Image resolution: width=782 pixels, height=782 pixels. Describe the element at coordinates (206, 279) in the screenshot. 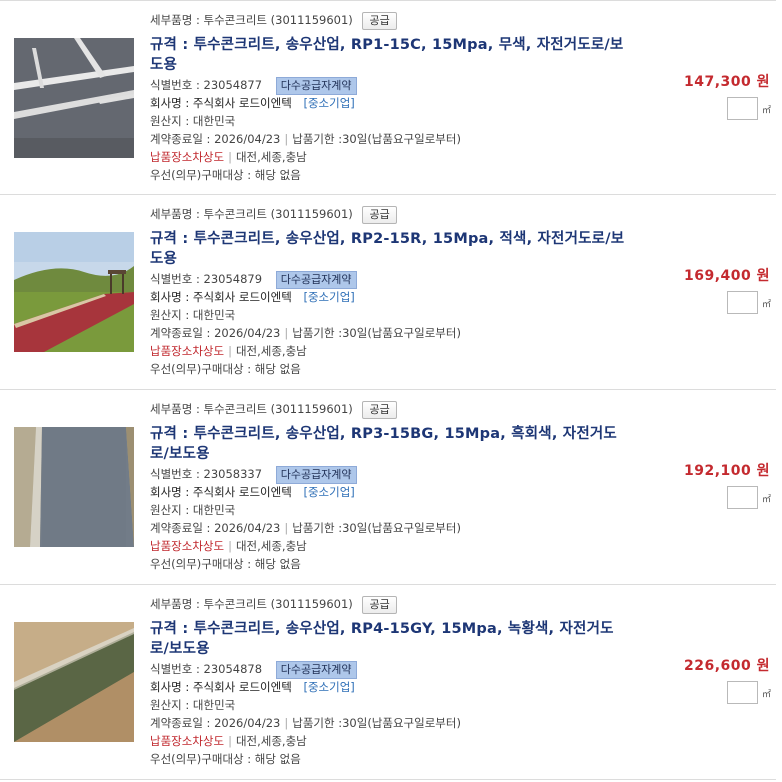

I see `identification-number: 식별번호 : 23054879` at that location.